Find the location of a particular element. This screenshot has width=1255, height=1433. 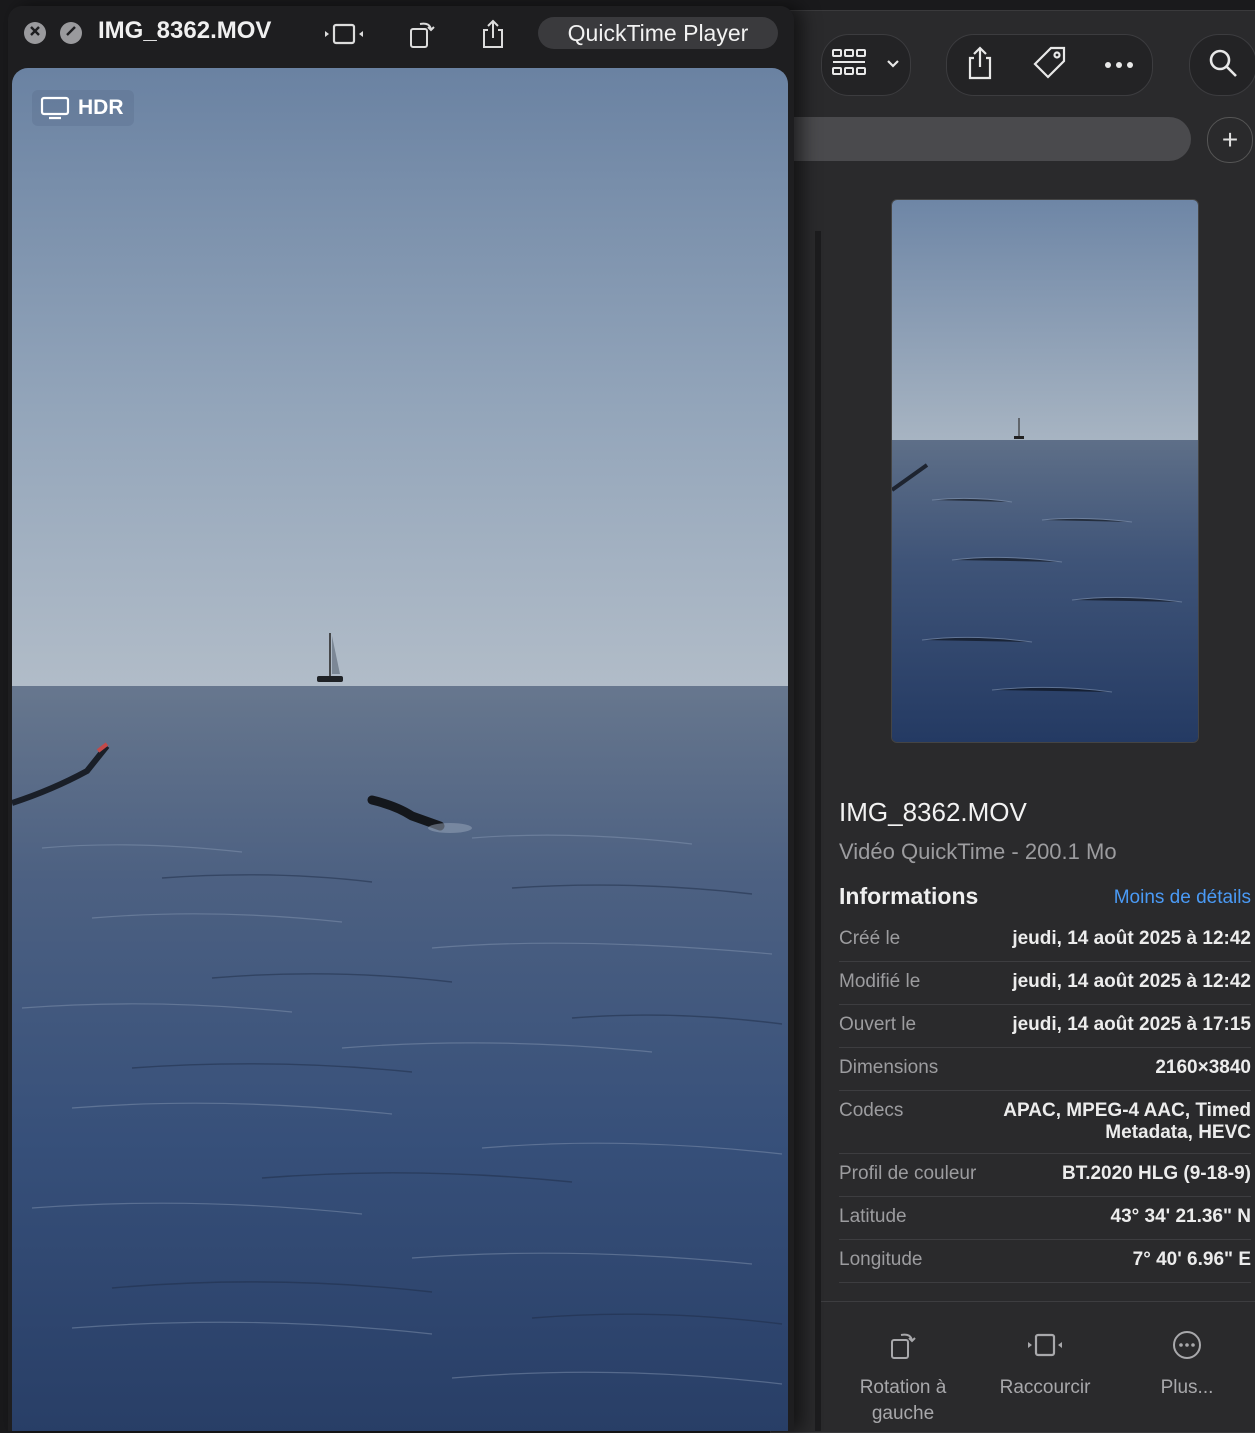

rotate-icon is located at coordinates (422, 36).